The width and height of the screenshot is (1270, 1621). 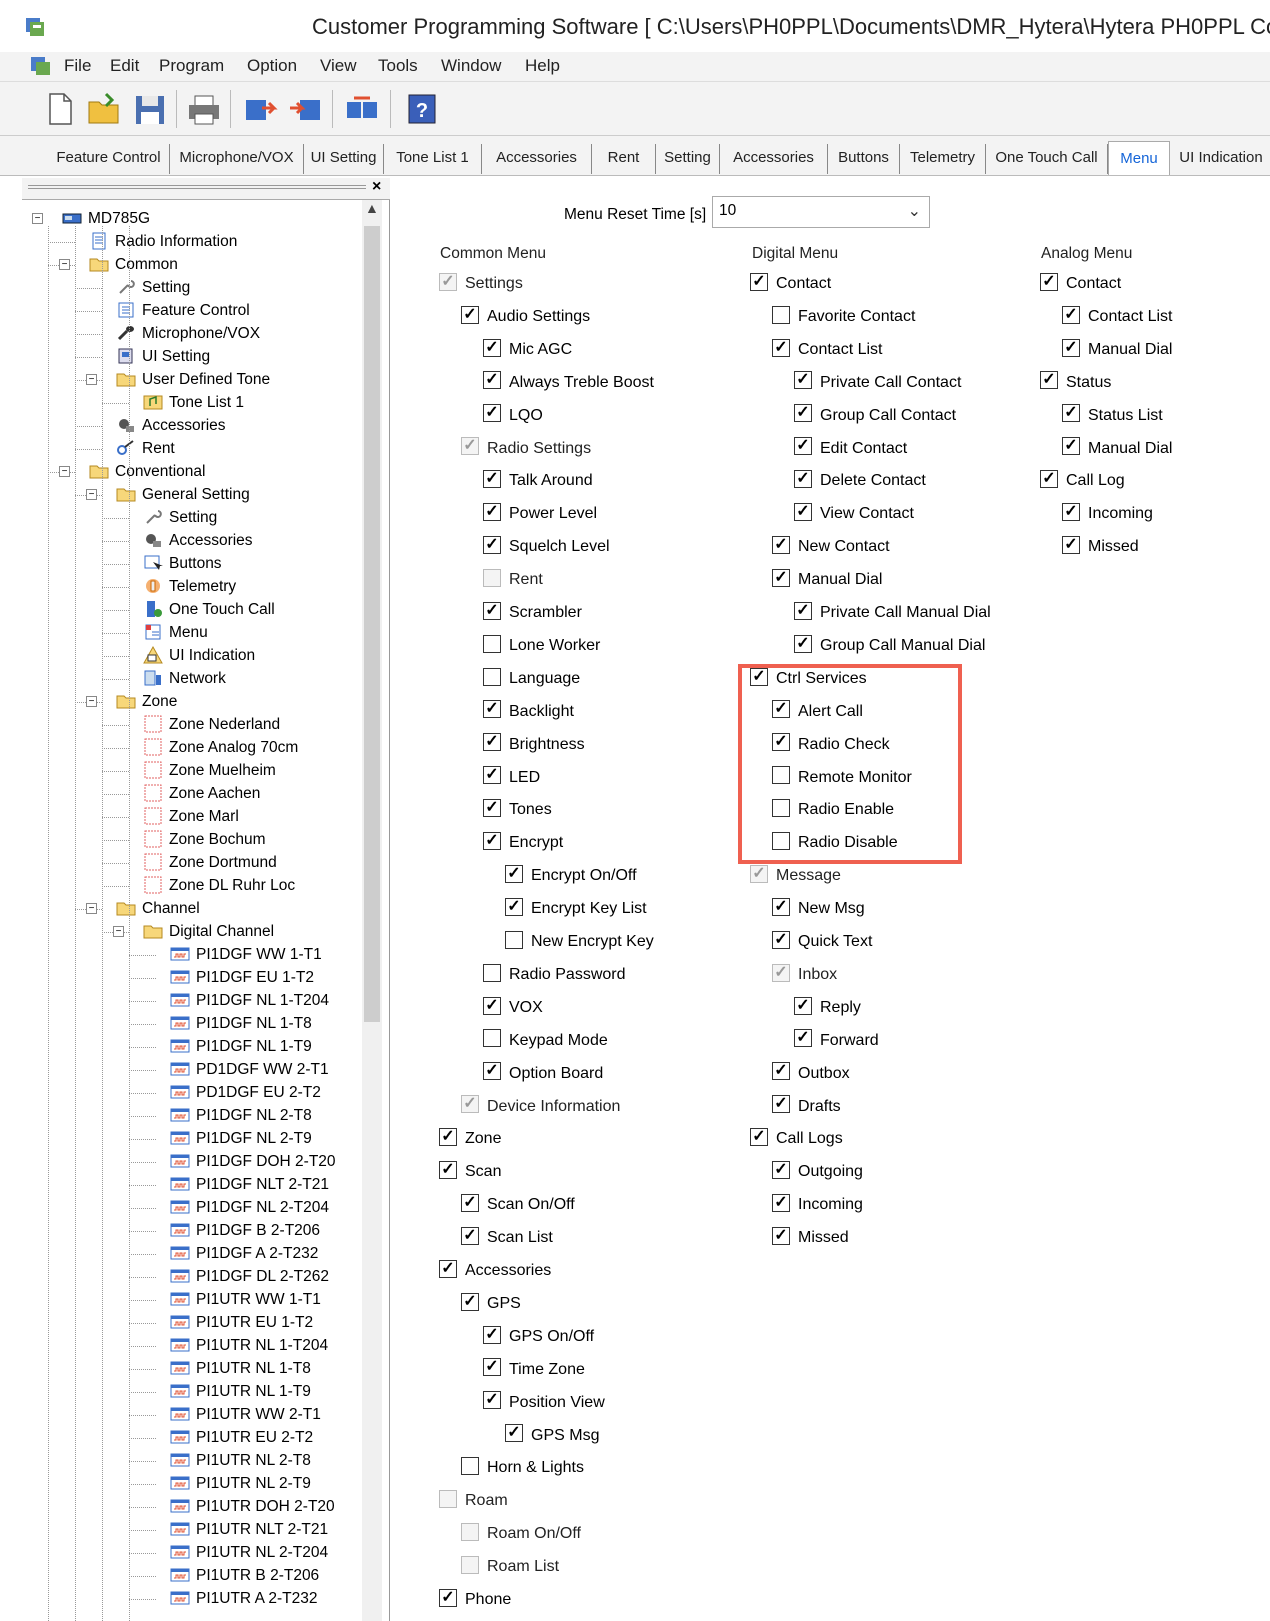 What do you see at coordinates (877, 384) in the screenshot?
I see `menu-checkbox: ✓ Private Call Contact` at bounding box center [877, 384].